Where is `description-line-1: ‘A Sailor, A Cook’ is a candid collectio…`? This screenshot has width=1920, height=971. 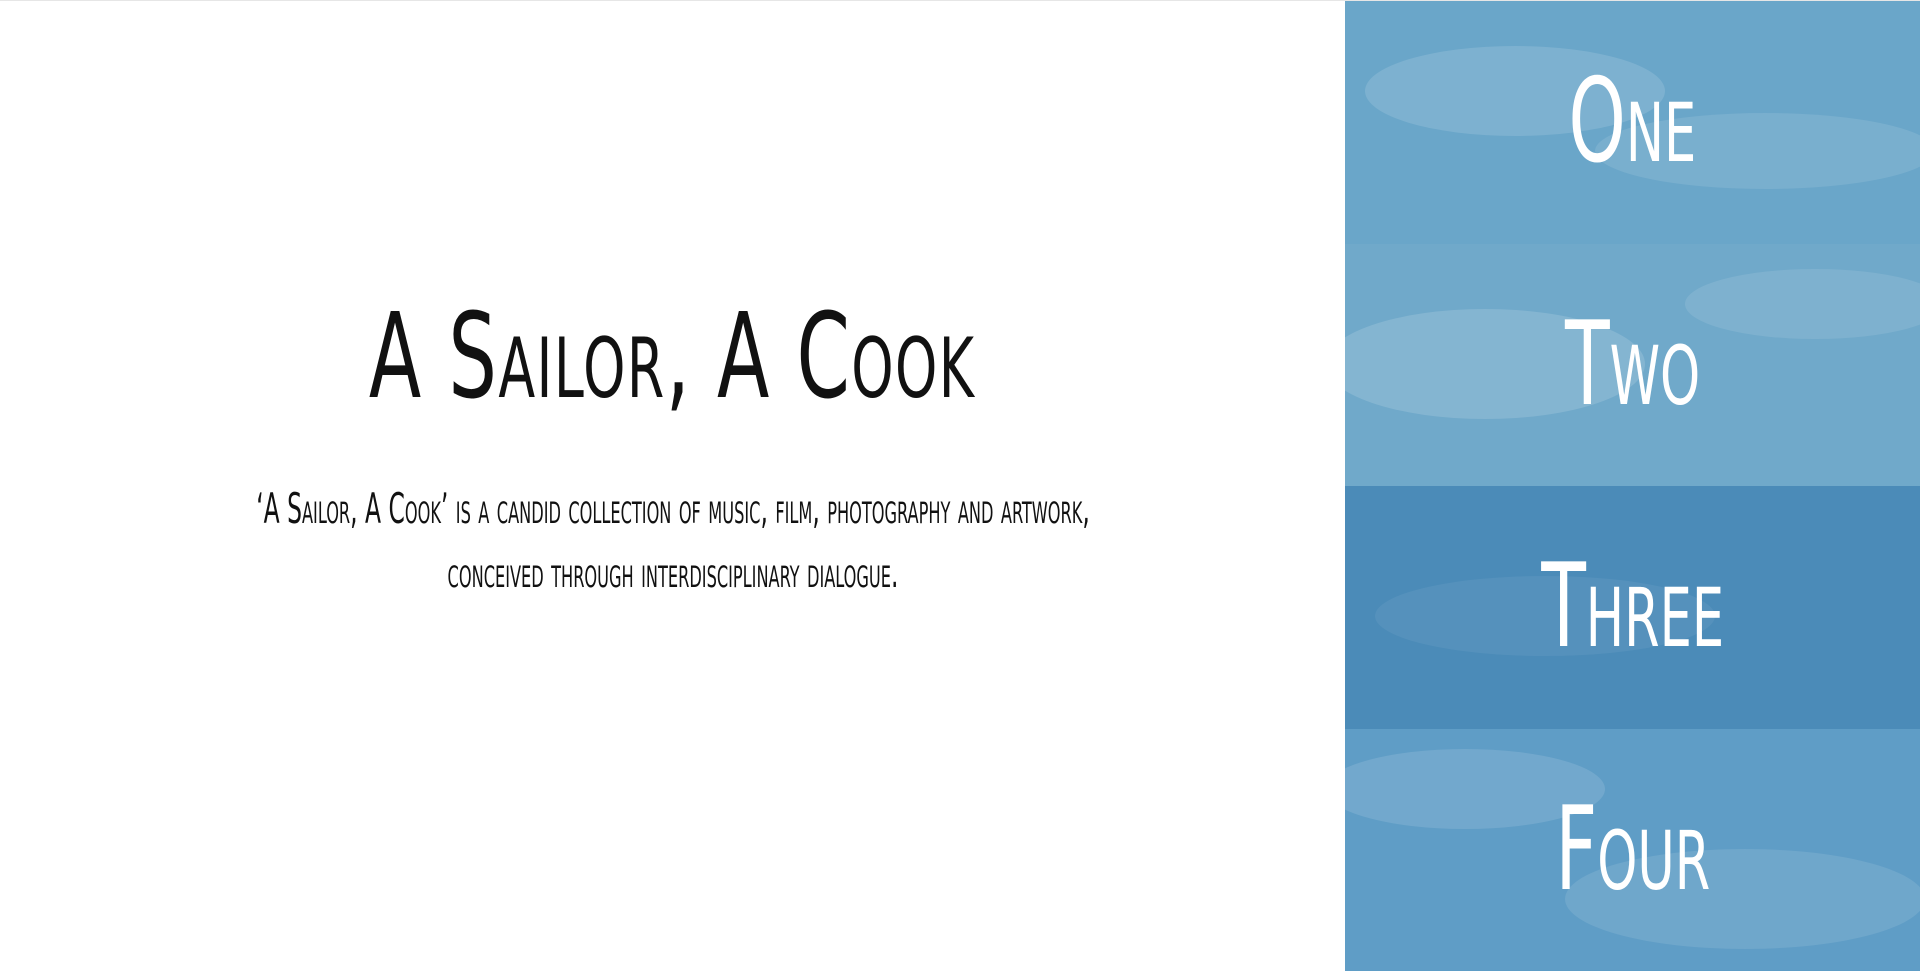
description-line-1: ‘A Sailor, A Cook’ is a candid collectio… is located at coordinates (672, 509).